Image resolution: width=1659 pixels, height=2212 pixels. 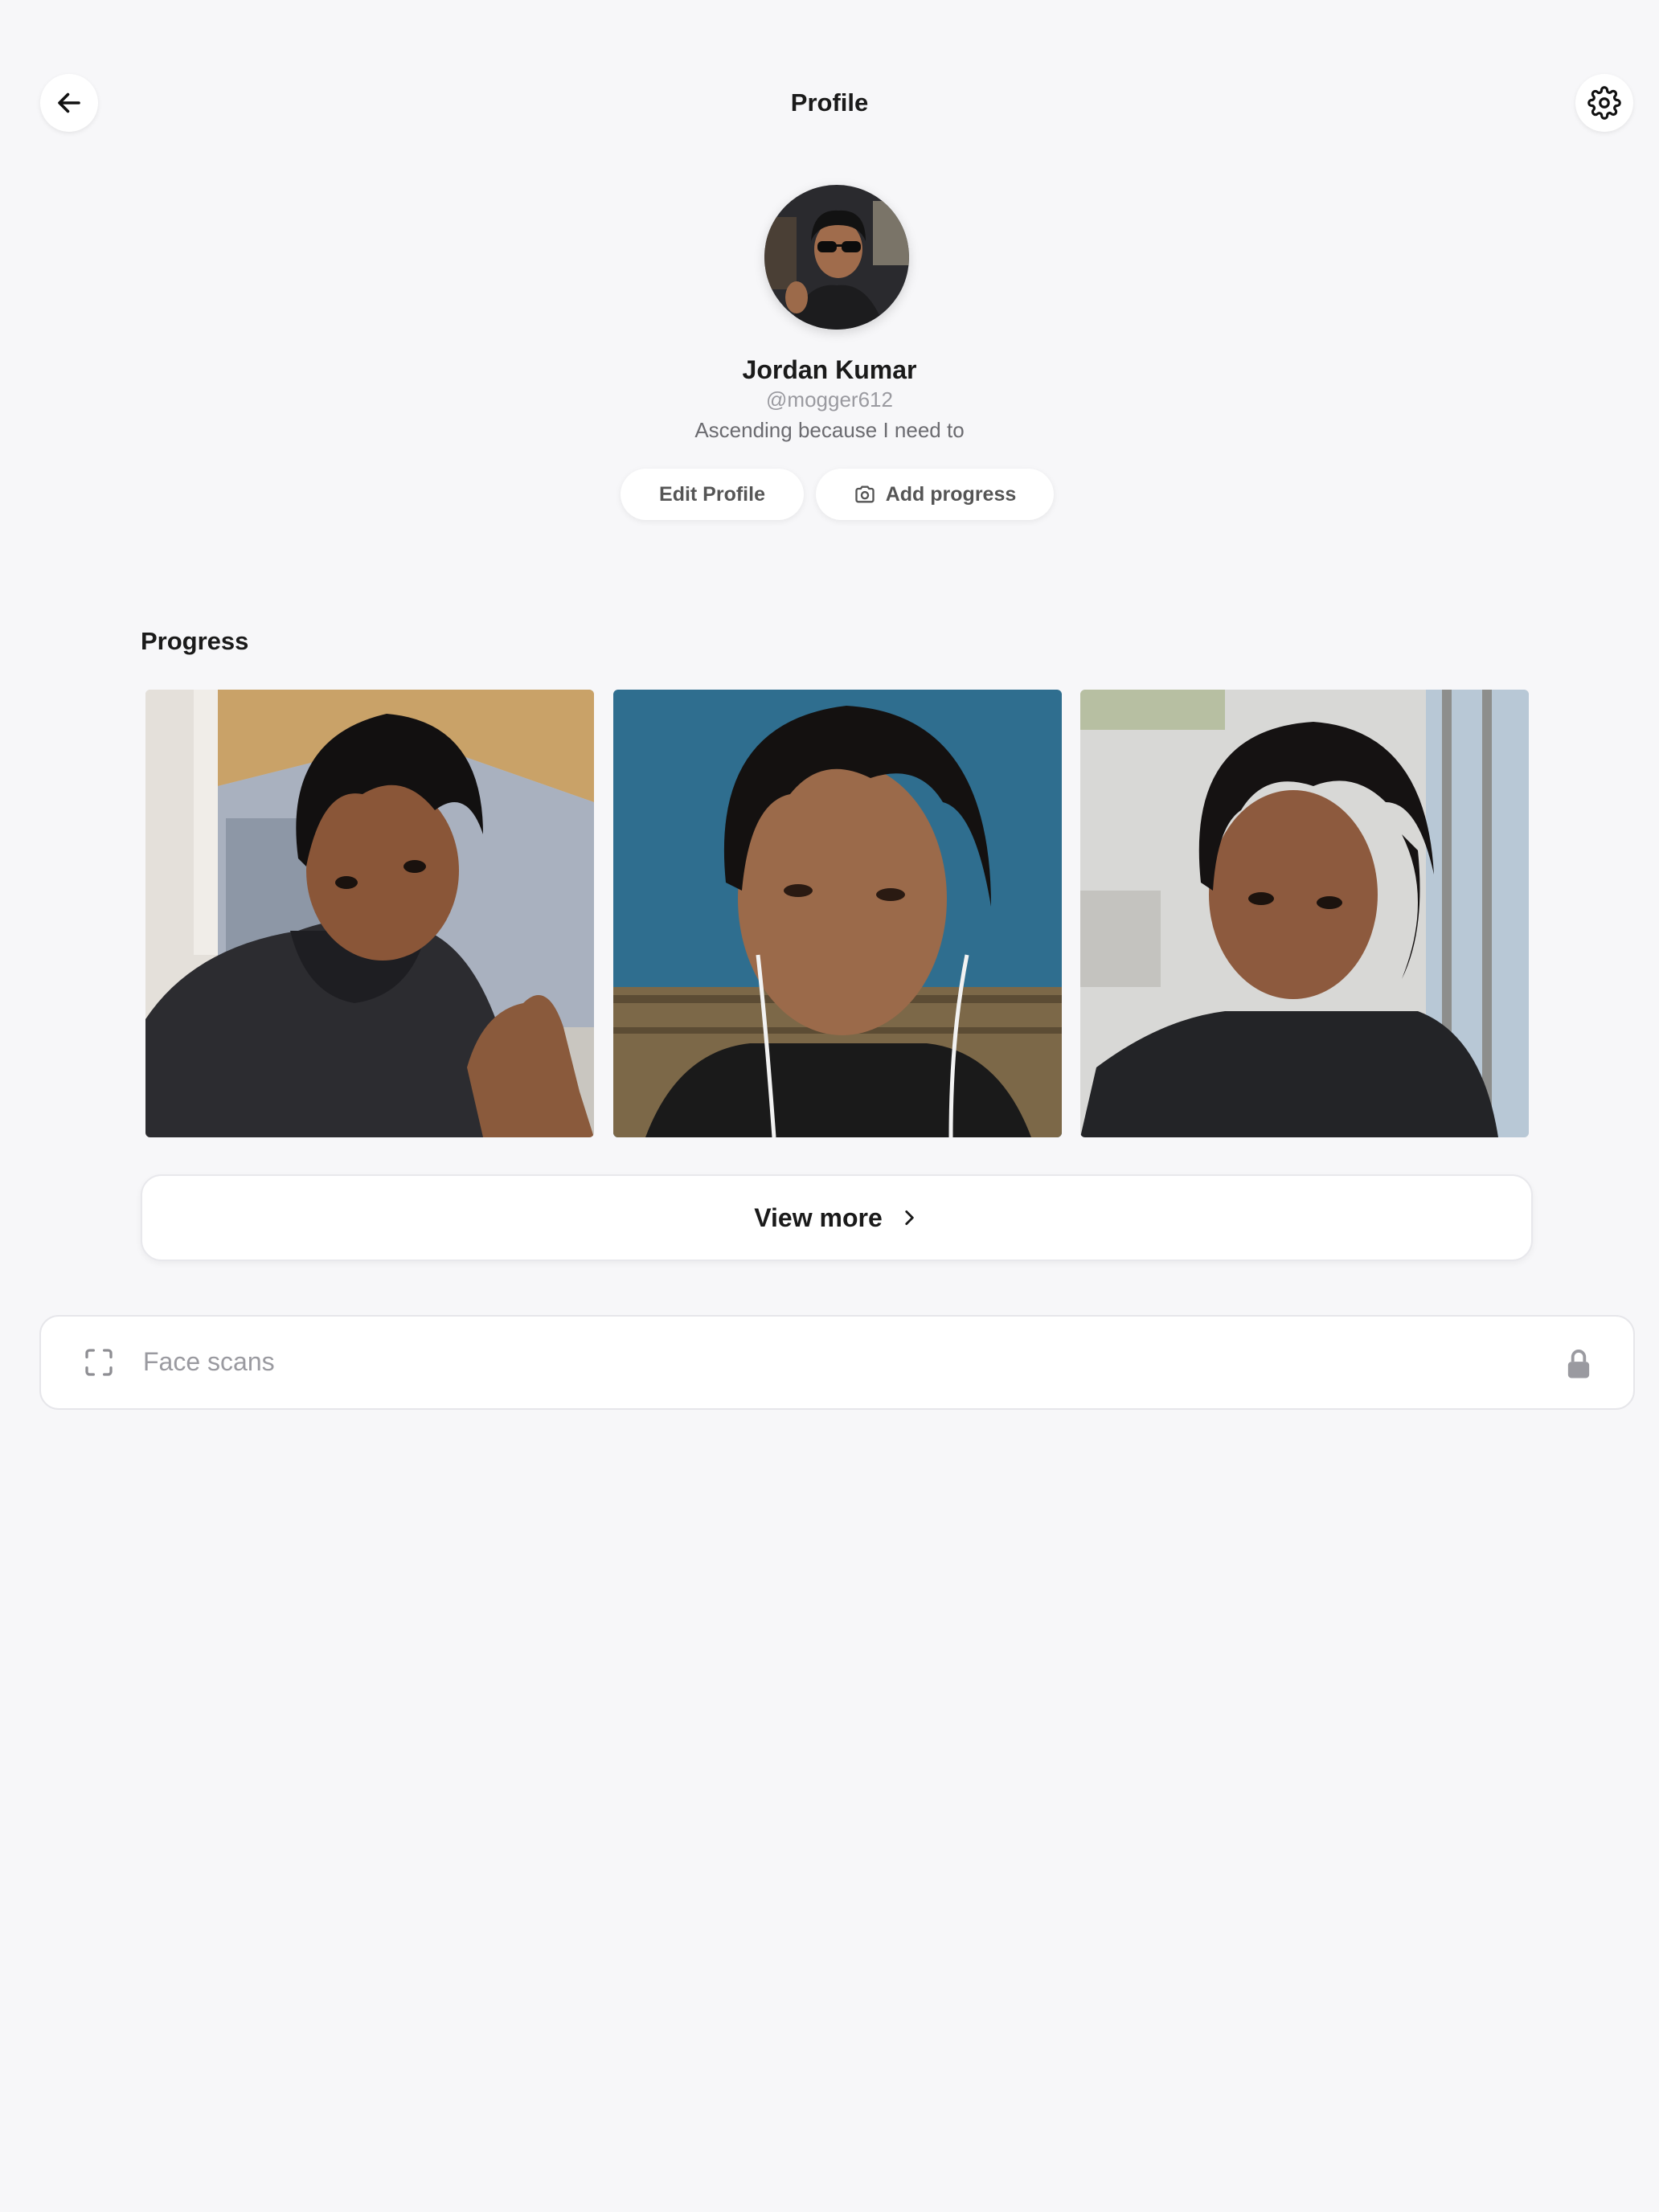 I want to click on progress-section-title: Progress, so click(x=195, y=641).